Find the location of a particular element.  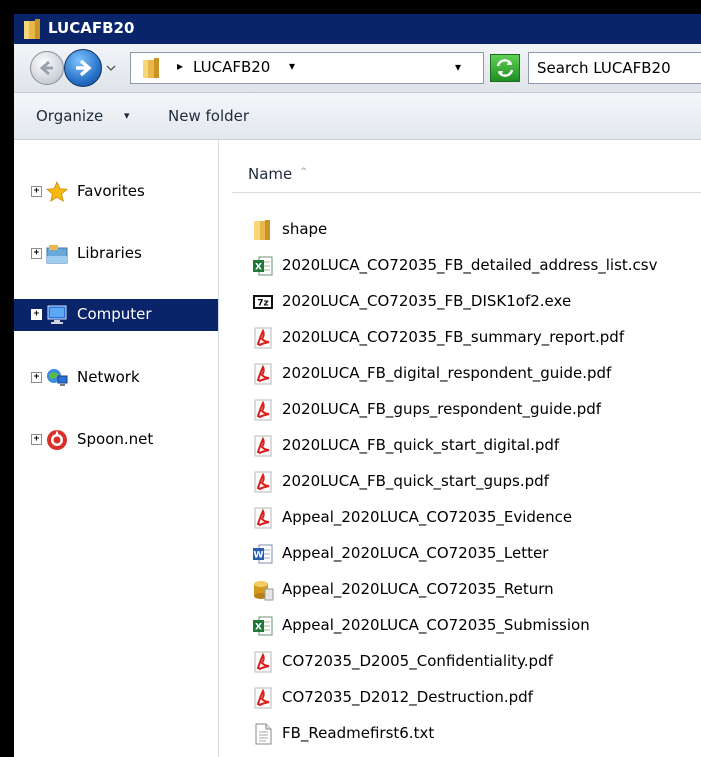

nav-item-spoon-net: + Spoon.net is located at coordinates (116, 440).